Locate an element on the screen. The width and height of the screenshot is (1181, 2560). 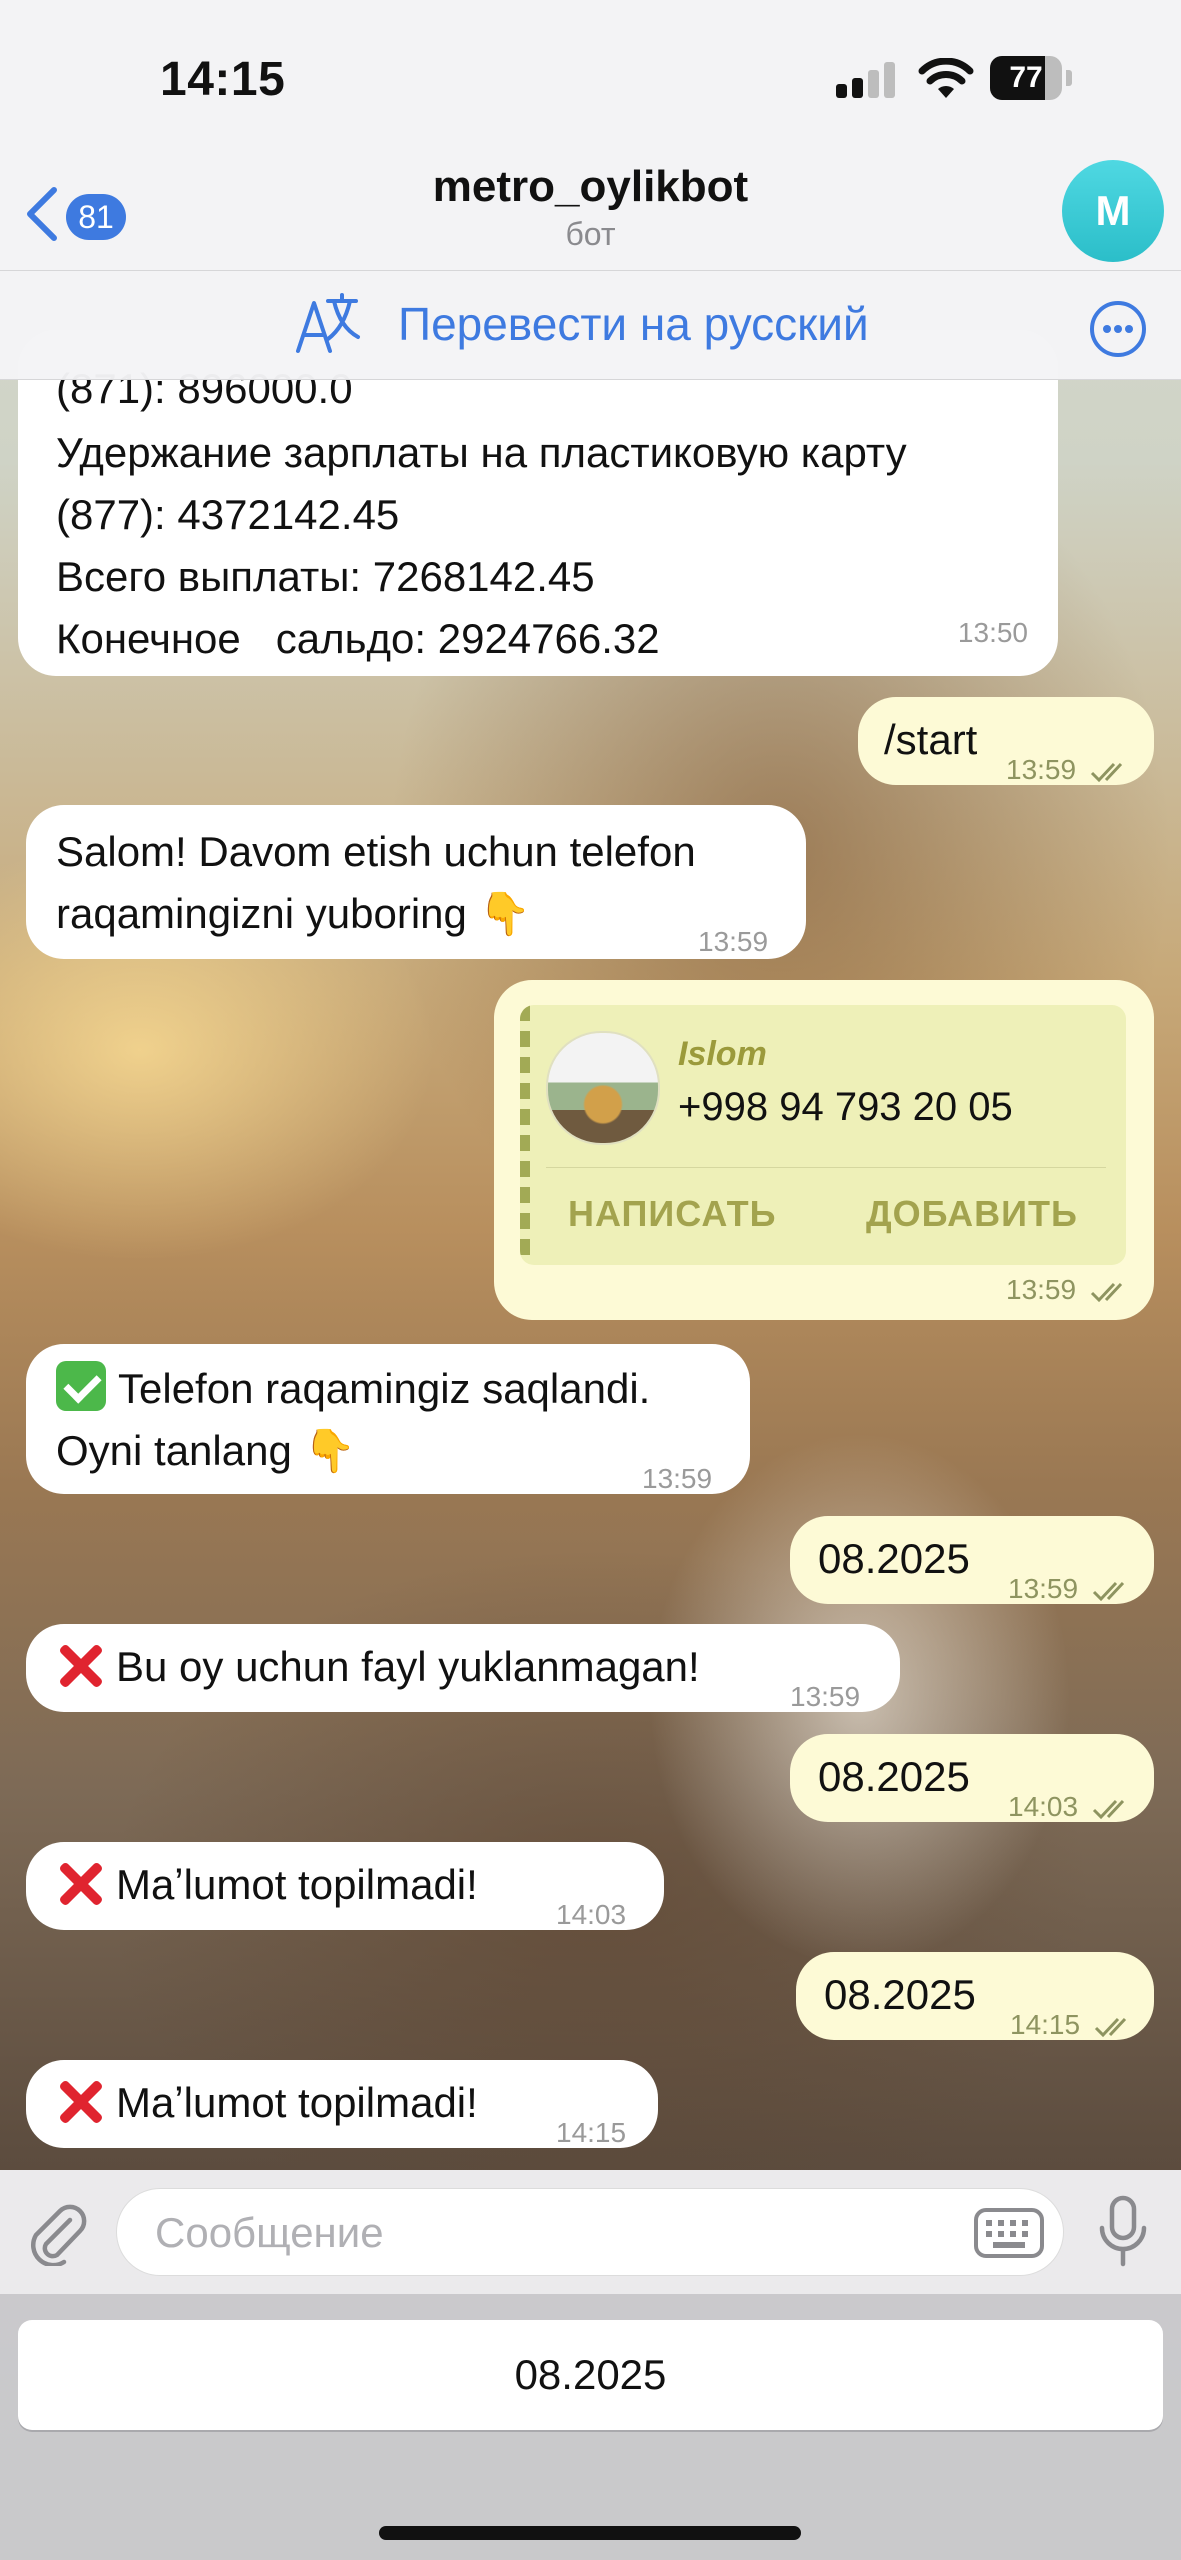
message-bubble-outgoing: /start 13:59 is located at coordinates (1006, 741).